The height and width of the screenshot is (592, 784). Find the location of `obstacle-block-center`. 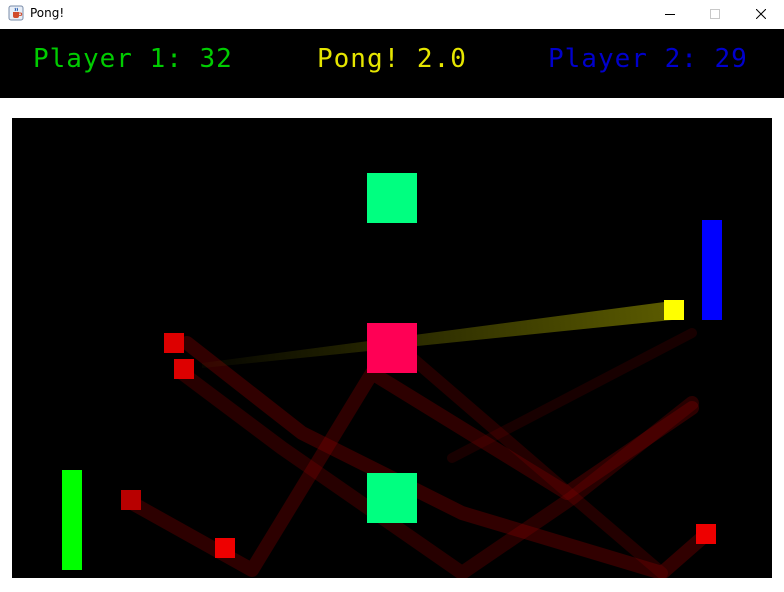

obstacle-block-center is located at coordinates (392, 348).